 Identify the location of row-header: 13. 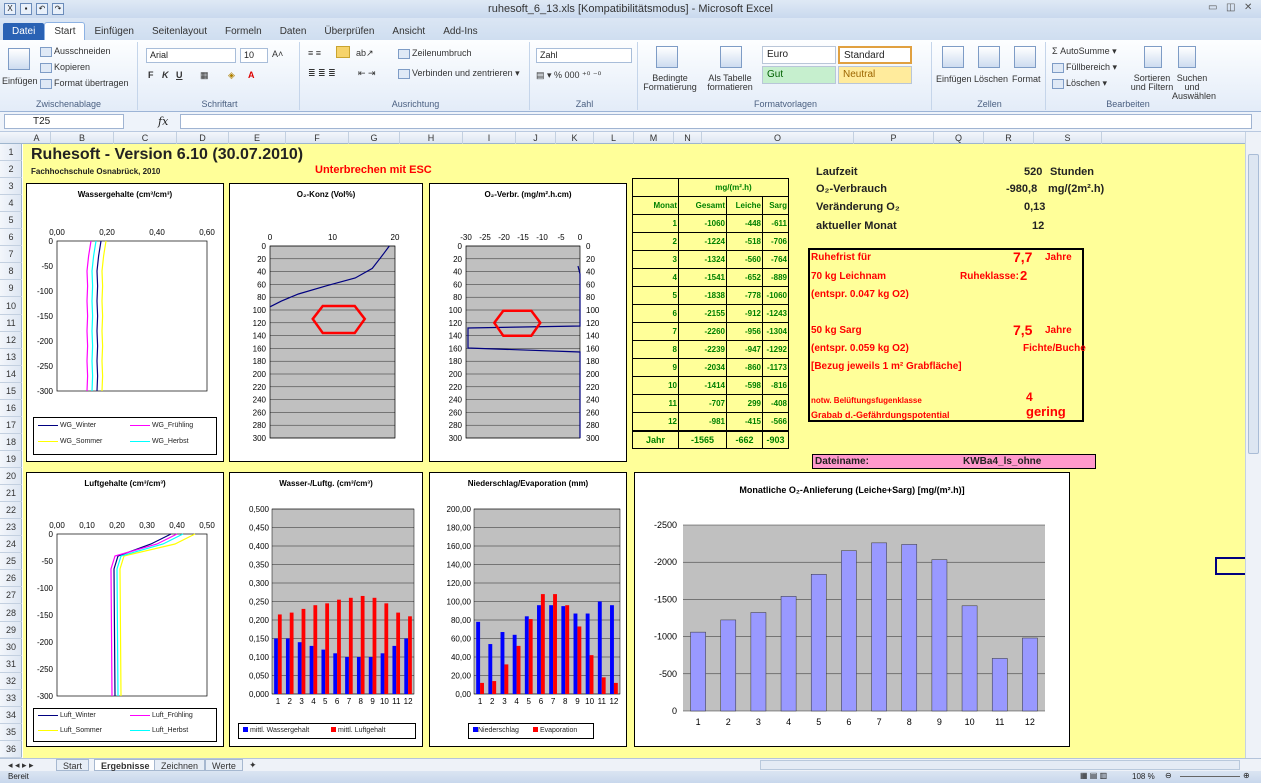
(11, 357).